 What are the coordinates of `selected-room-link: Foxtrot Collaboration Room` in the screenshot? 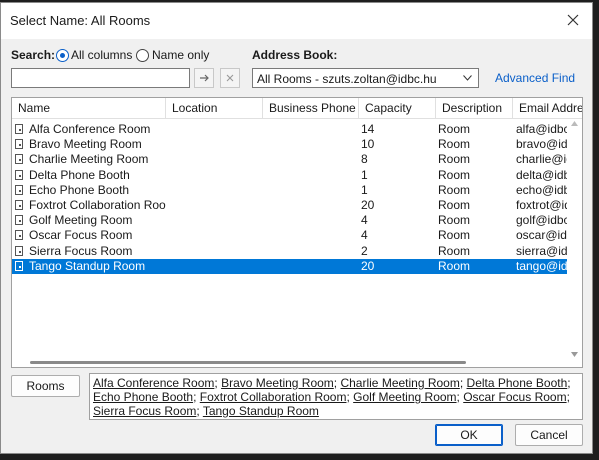 It's located at (273, 397).